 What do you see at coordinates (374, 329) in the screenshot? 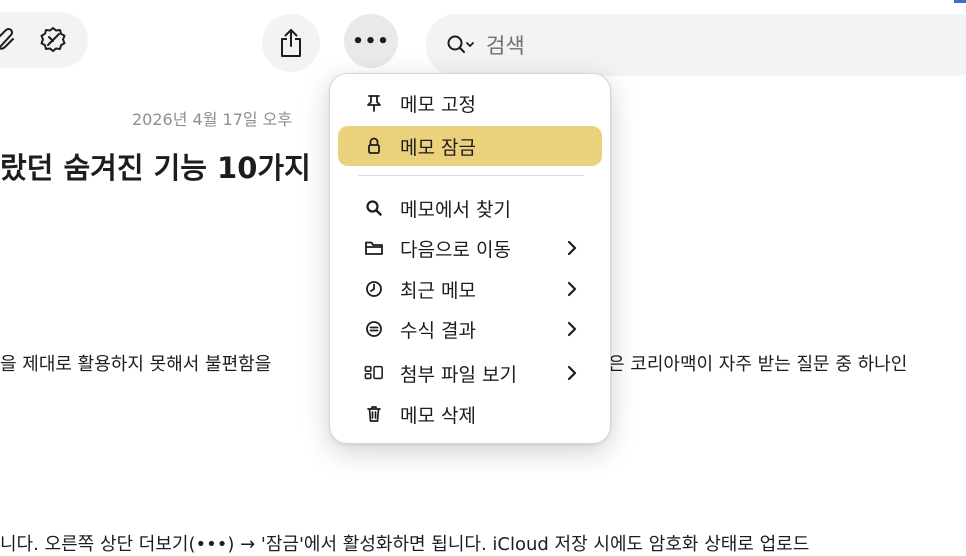
I see `equals-circle-icon` at bounding box center [374, 329].